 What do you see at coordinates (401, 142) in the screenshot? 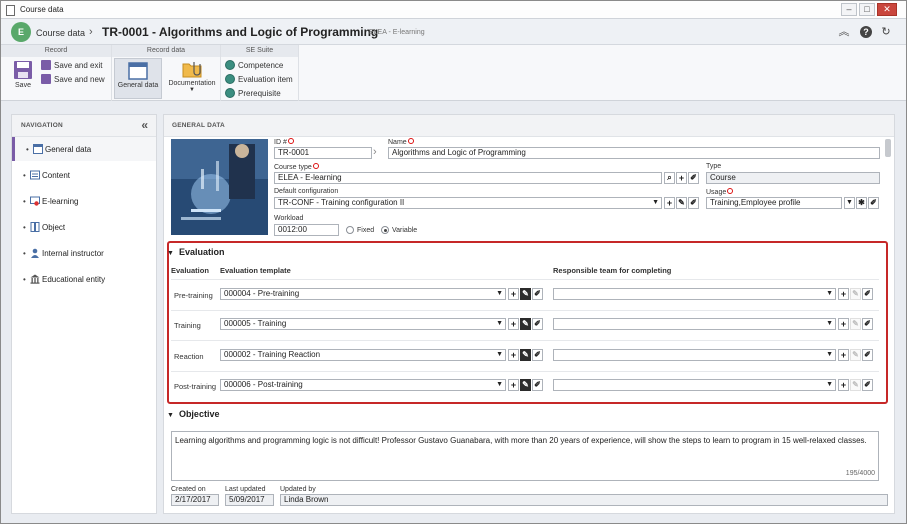
I see `name-label: Name` at bounding box center [401, 142].